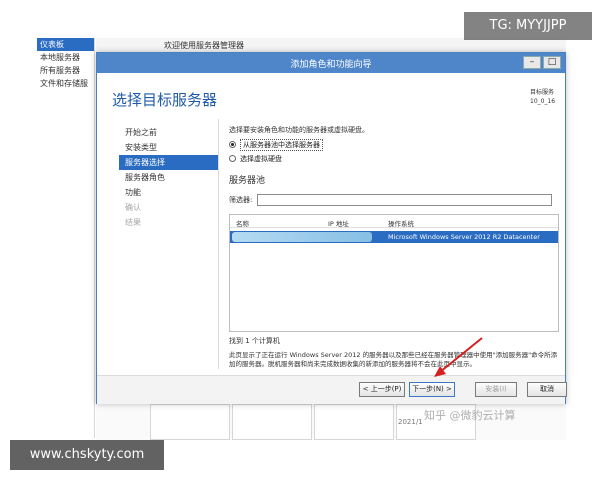 This screenshot has height=480, width=600. What do you see at coordinates (332, 389) in the screenshot?
I see `wizard-footer: < 上一步(P) 下一步(N) > 安装(I) 取消` at bounding box center [332, 389].